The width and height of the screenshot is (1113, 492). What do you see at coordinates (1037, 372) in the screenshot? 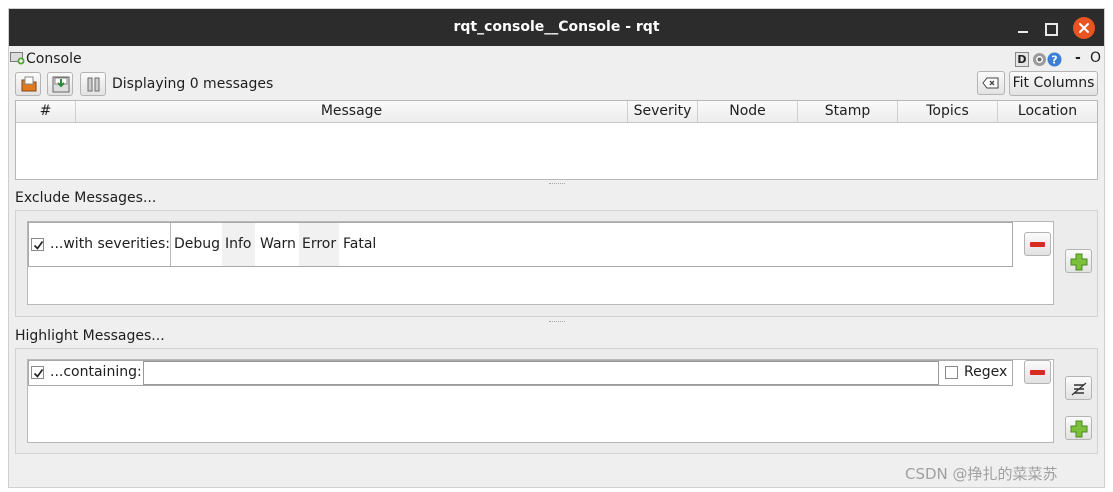
I see `remove-highlight-button` at bounding box center [1037, 372].